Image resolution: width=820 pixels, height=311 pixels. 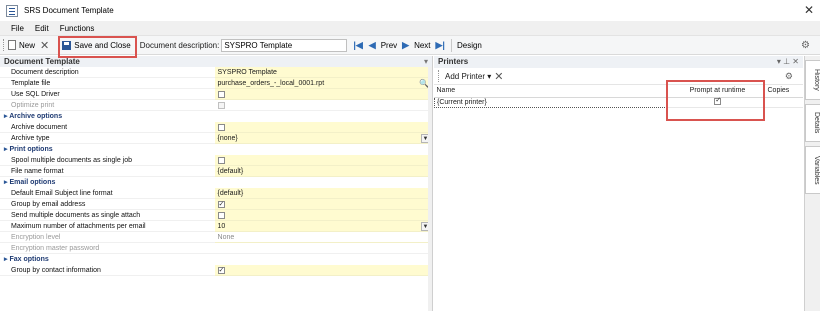 I want to click on prop-row: Encryption master password, so click(x=216, y=248).